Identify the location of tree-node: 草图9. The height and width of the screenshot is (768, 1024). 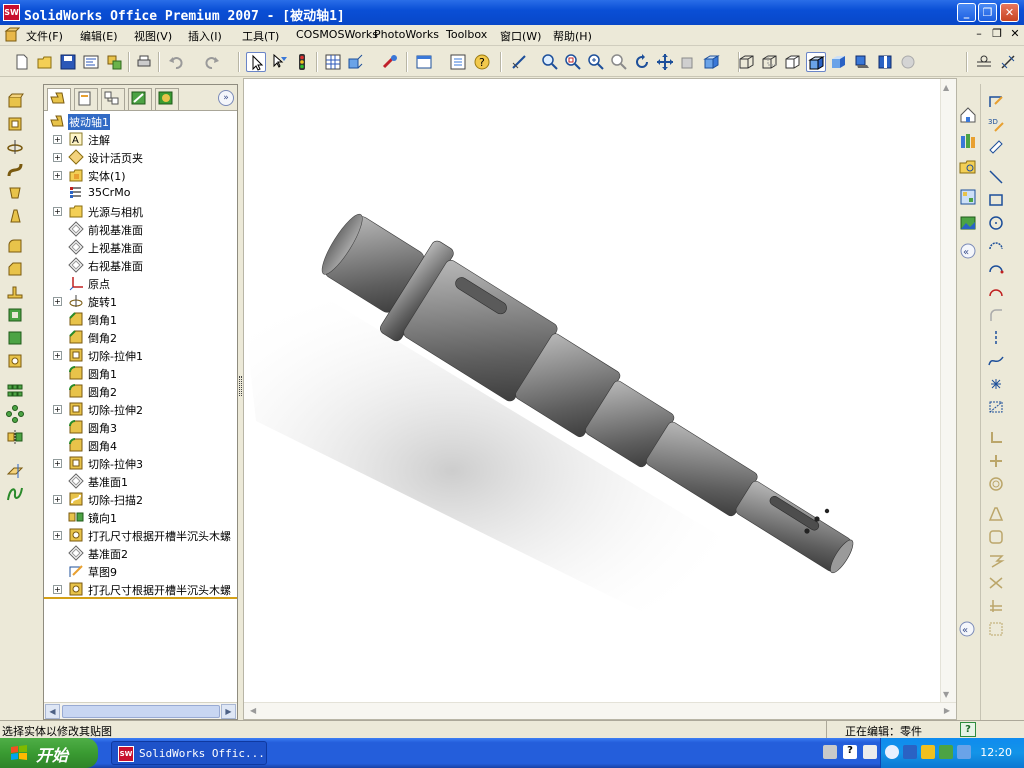
(140, 571).